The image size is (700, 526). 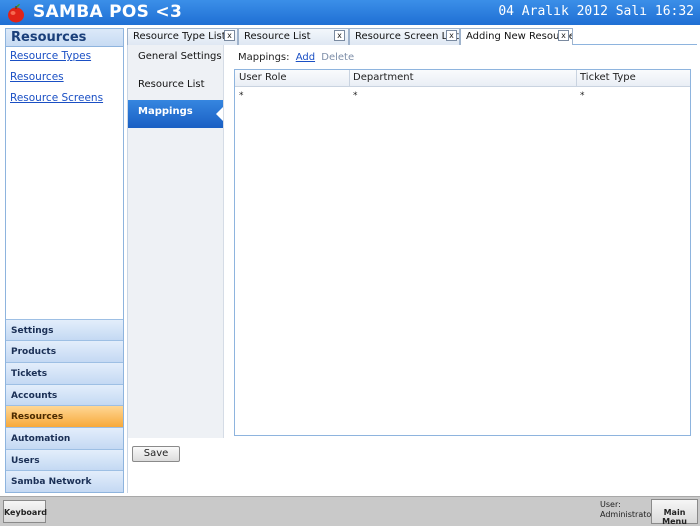 What do you see at coordinates (64, 459) in the screenshot?
I see `section-users: Users` at bounding box center [64, 459].